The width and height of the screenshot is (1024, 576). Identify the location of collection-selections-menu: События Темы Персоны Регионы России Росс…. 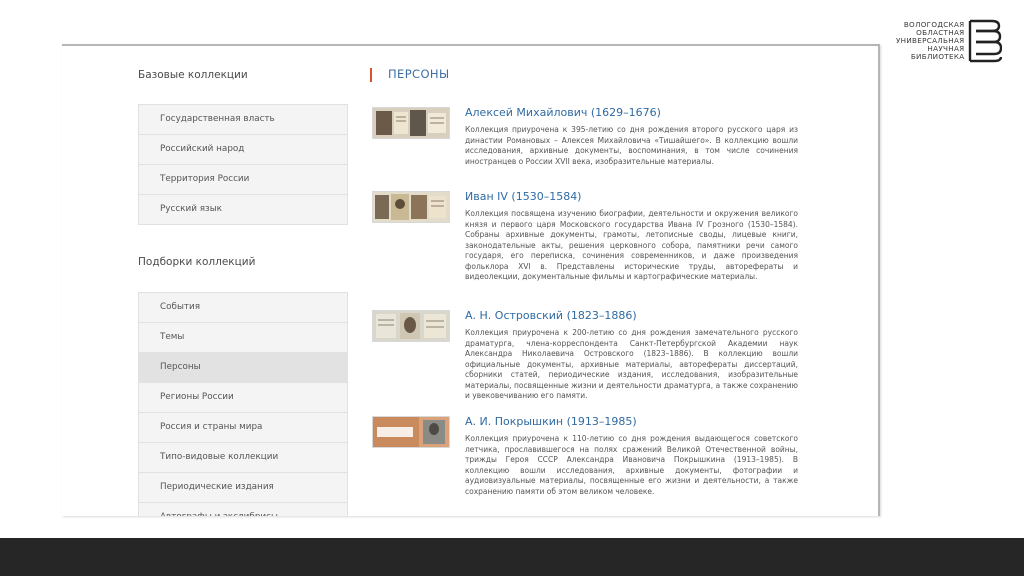
(243, 404).